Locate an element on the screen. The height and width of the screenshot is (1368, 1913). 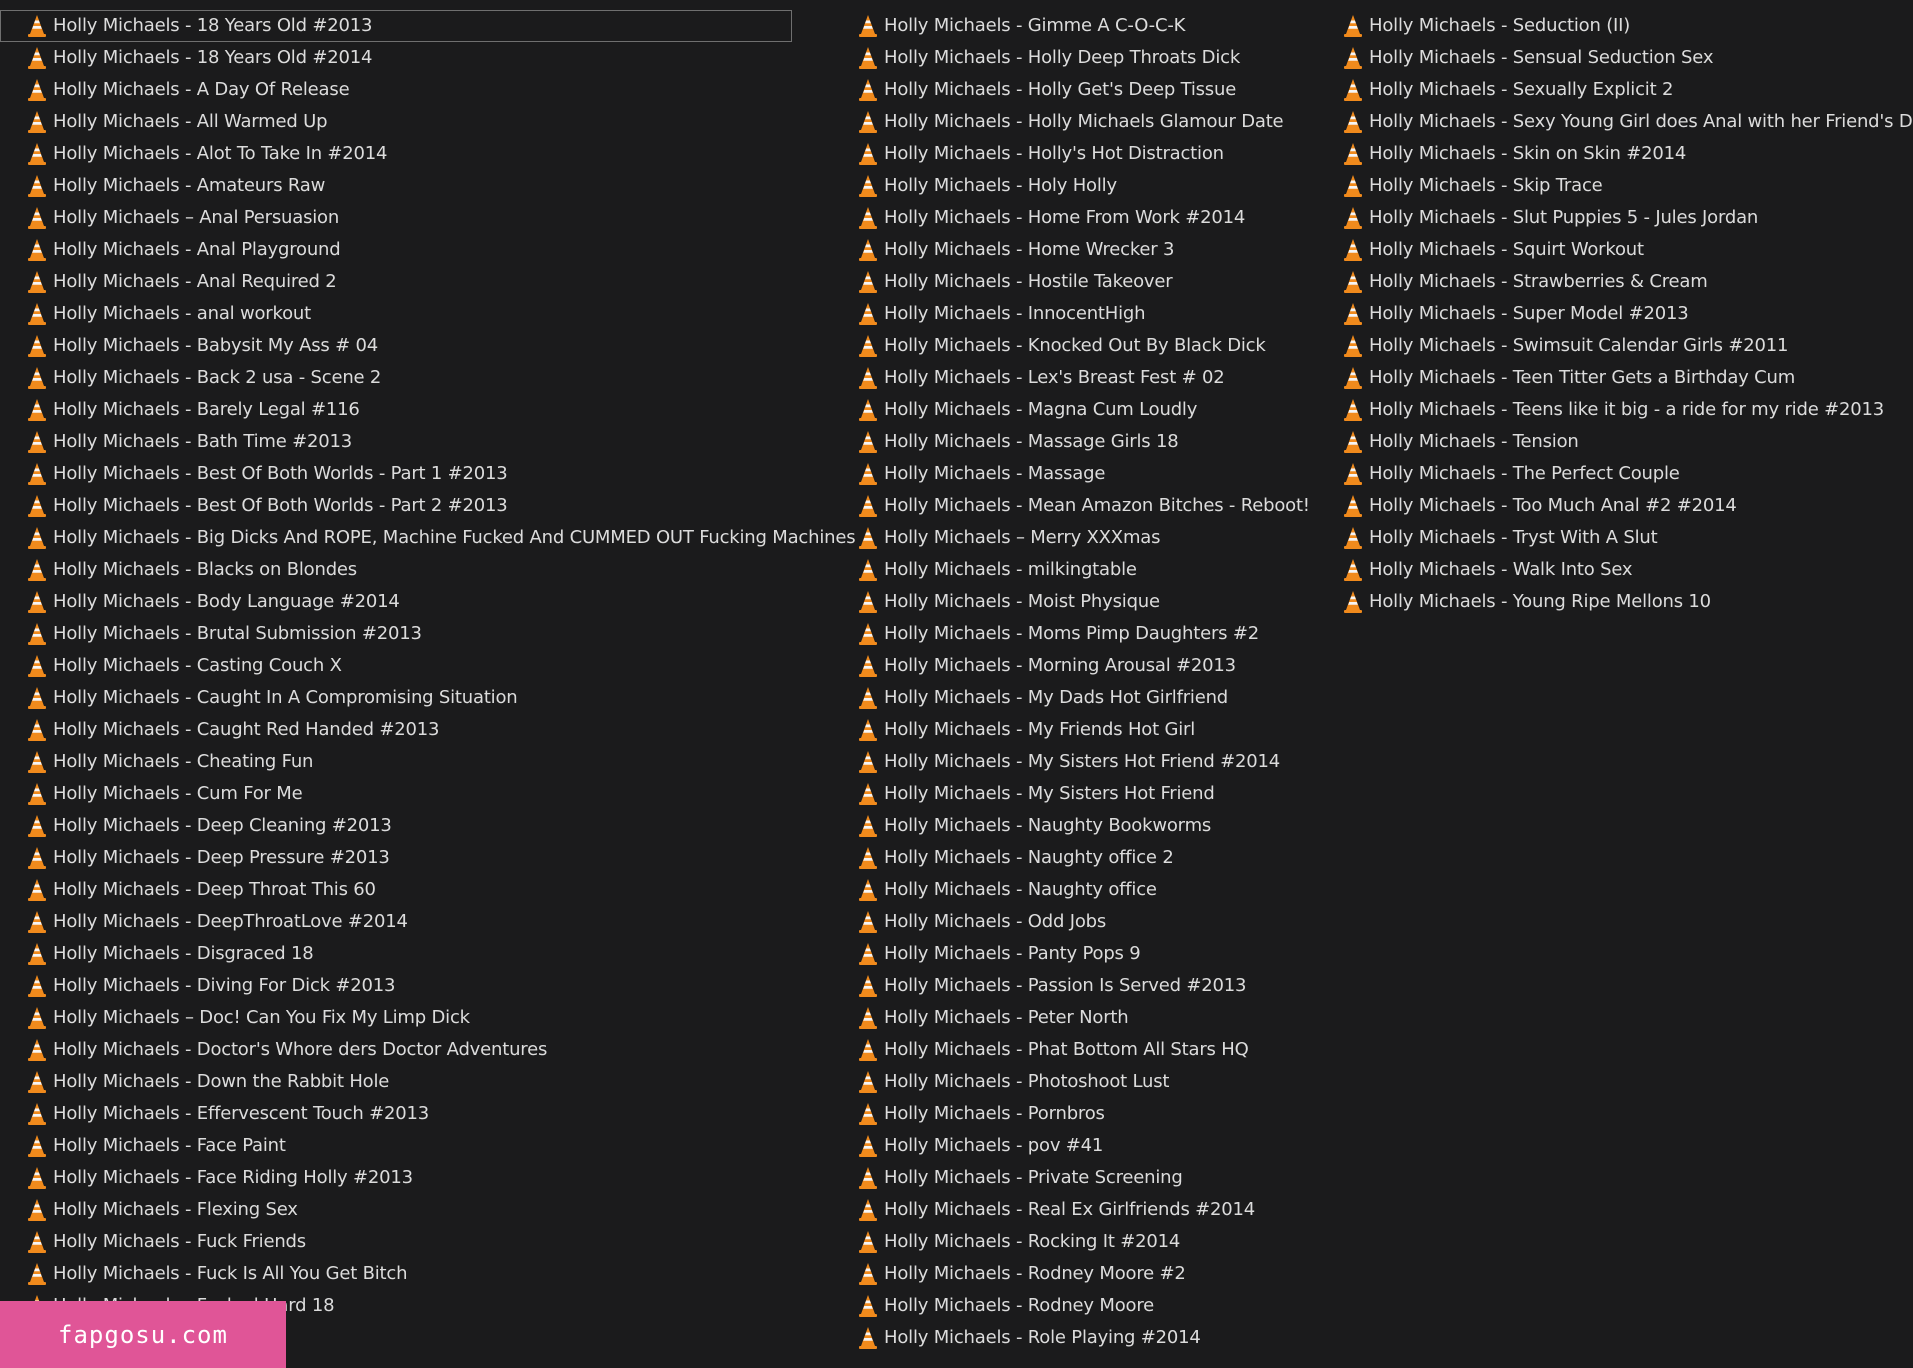
file-item: Holly Michaels - Magna Cum Loudly is located at coordinates (1087, 410).